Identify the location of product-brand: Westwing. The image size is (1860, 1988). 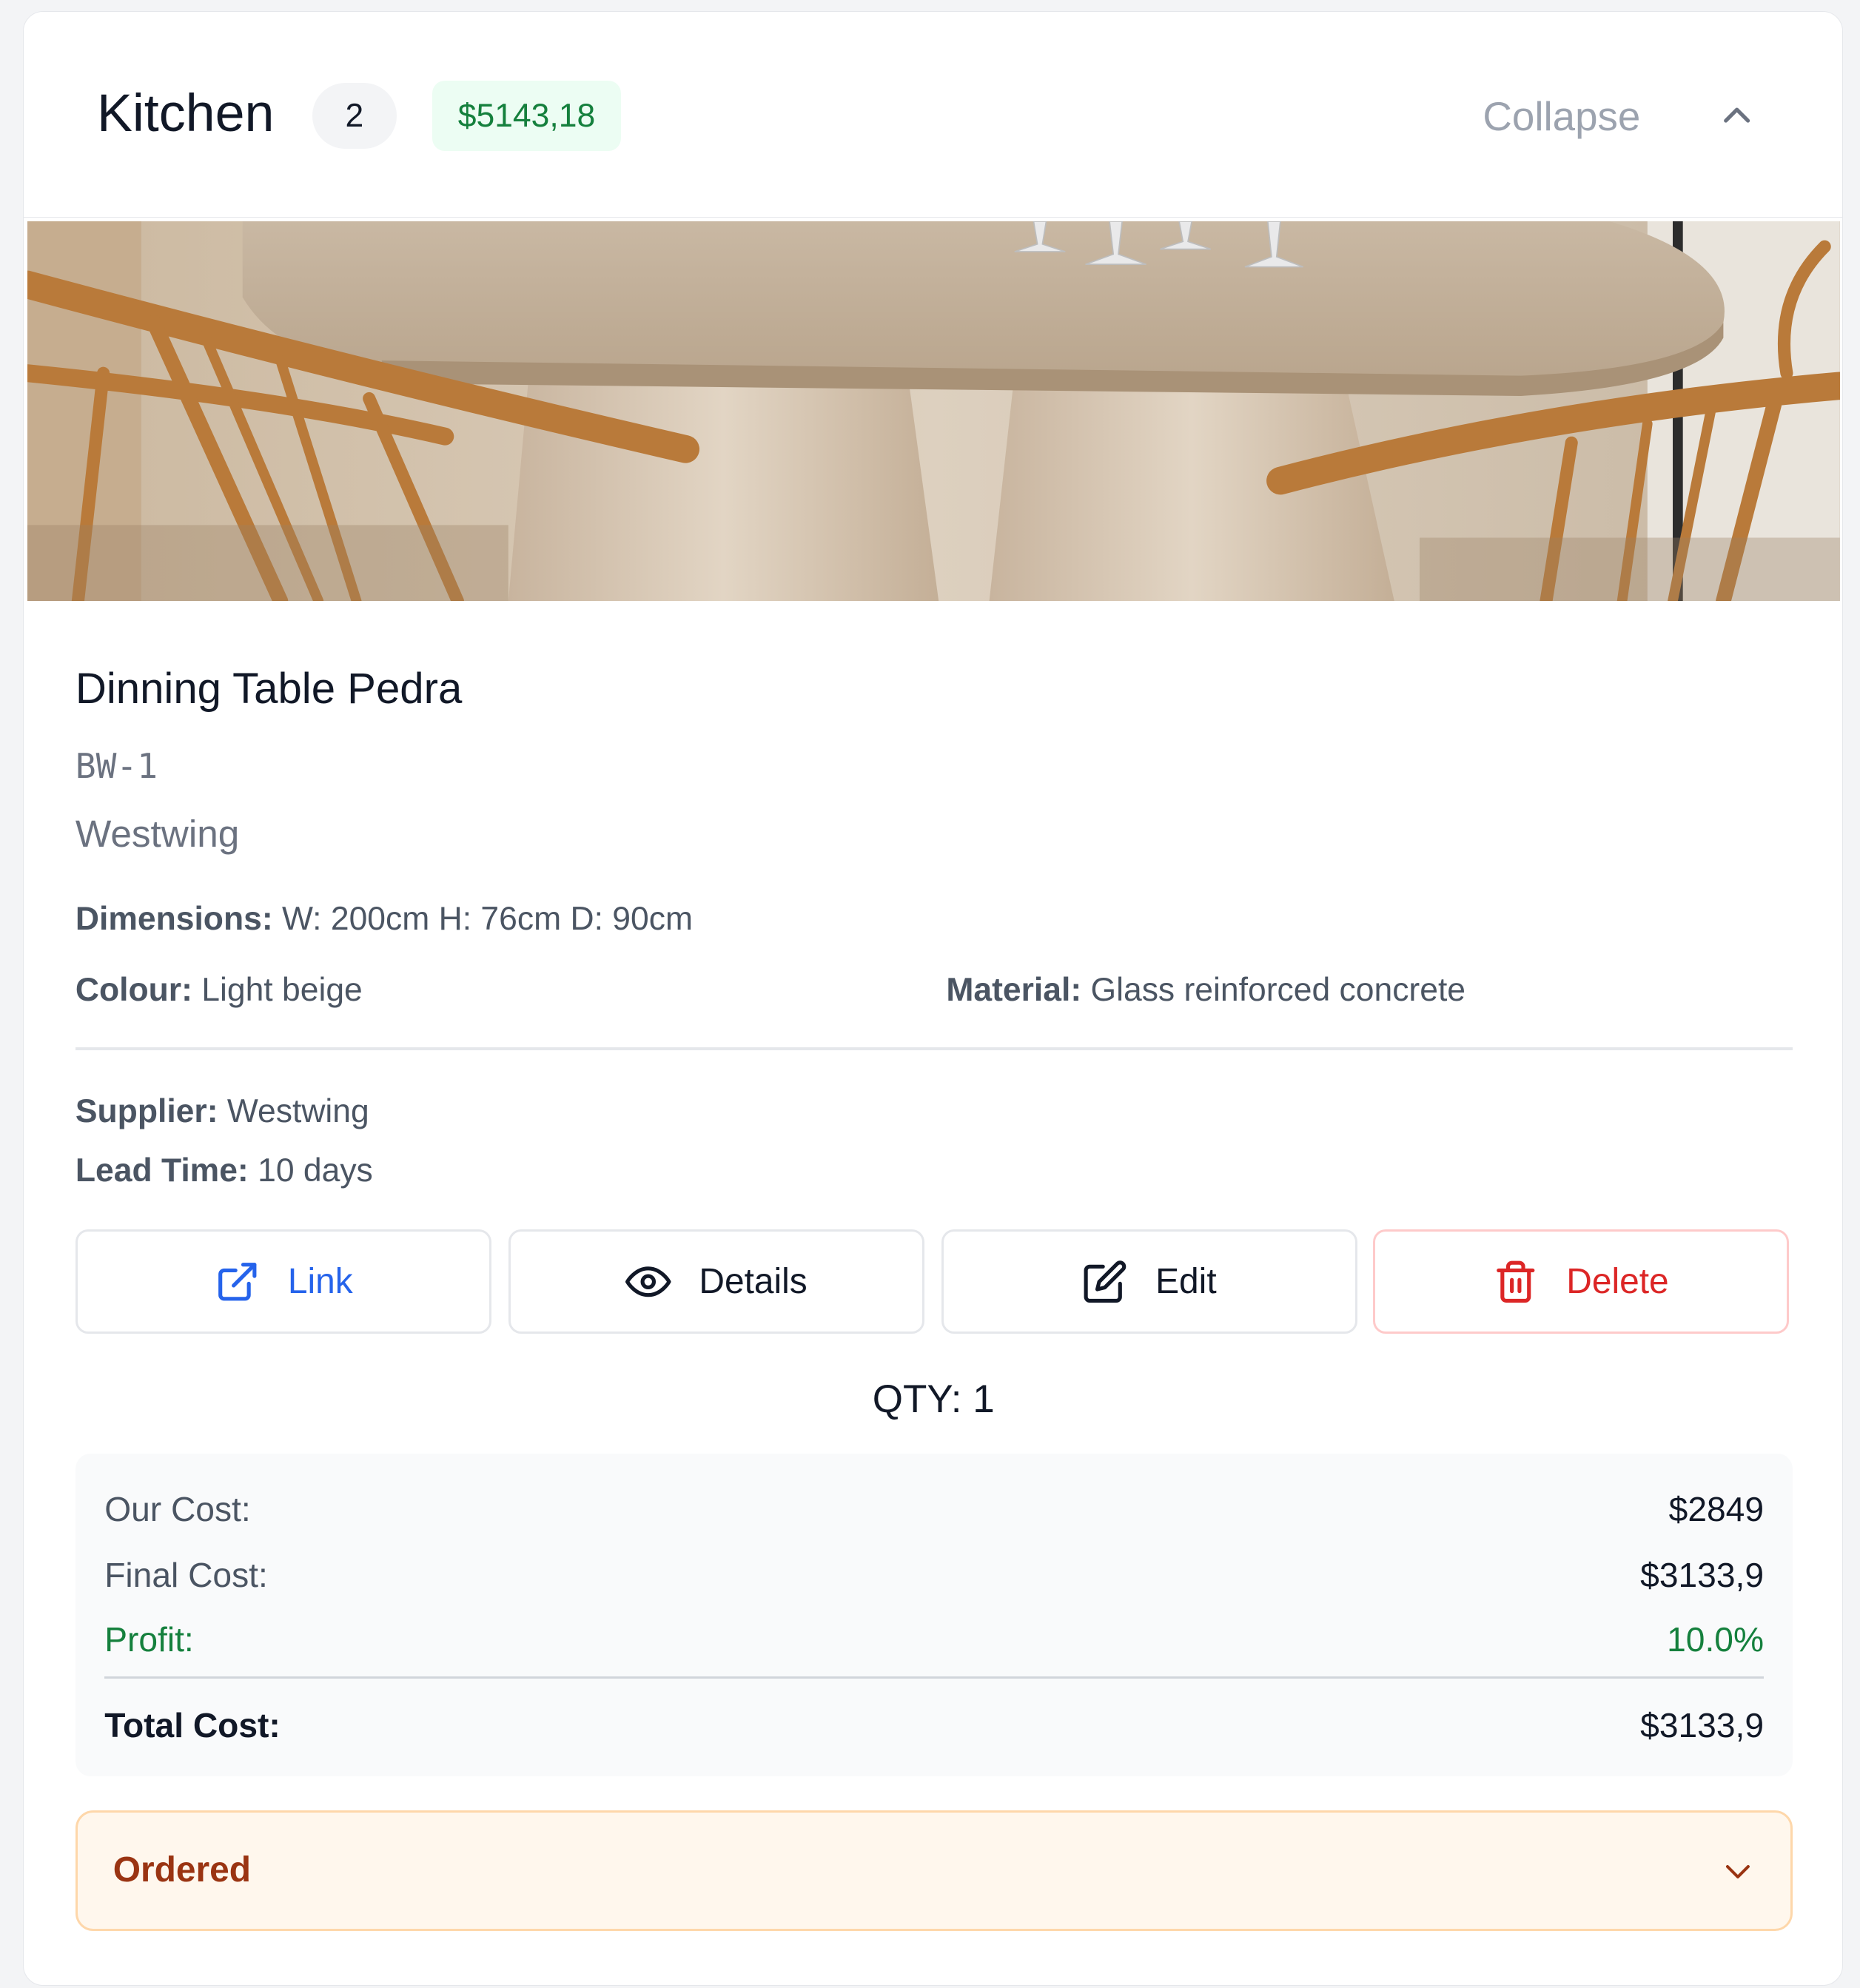
(157, 834).